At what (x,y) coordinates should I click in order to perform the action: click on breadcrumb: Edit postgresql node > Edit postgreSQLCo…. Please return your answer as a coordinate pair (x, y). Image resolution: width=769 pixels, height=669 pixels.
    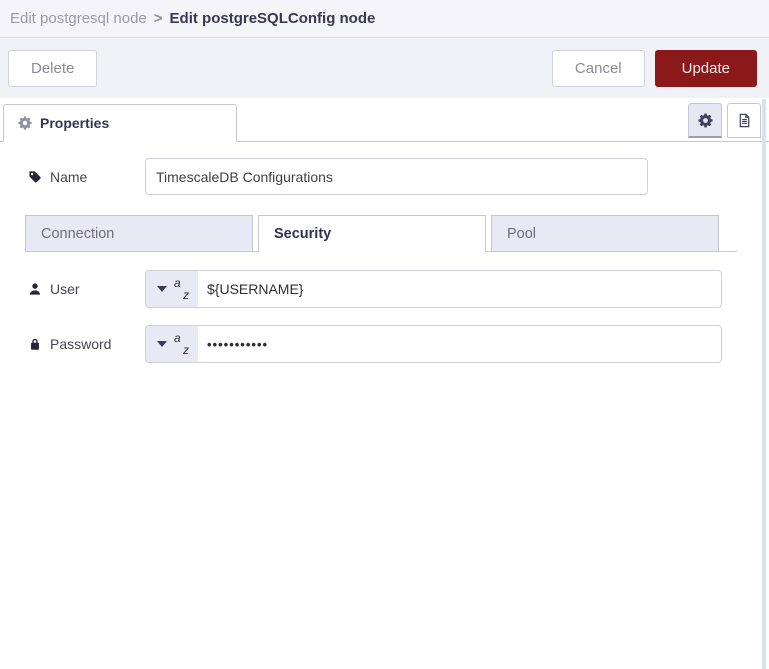
    Looking at the image, I should click on (384, 19).